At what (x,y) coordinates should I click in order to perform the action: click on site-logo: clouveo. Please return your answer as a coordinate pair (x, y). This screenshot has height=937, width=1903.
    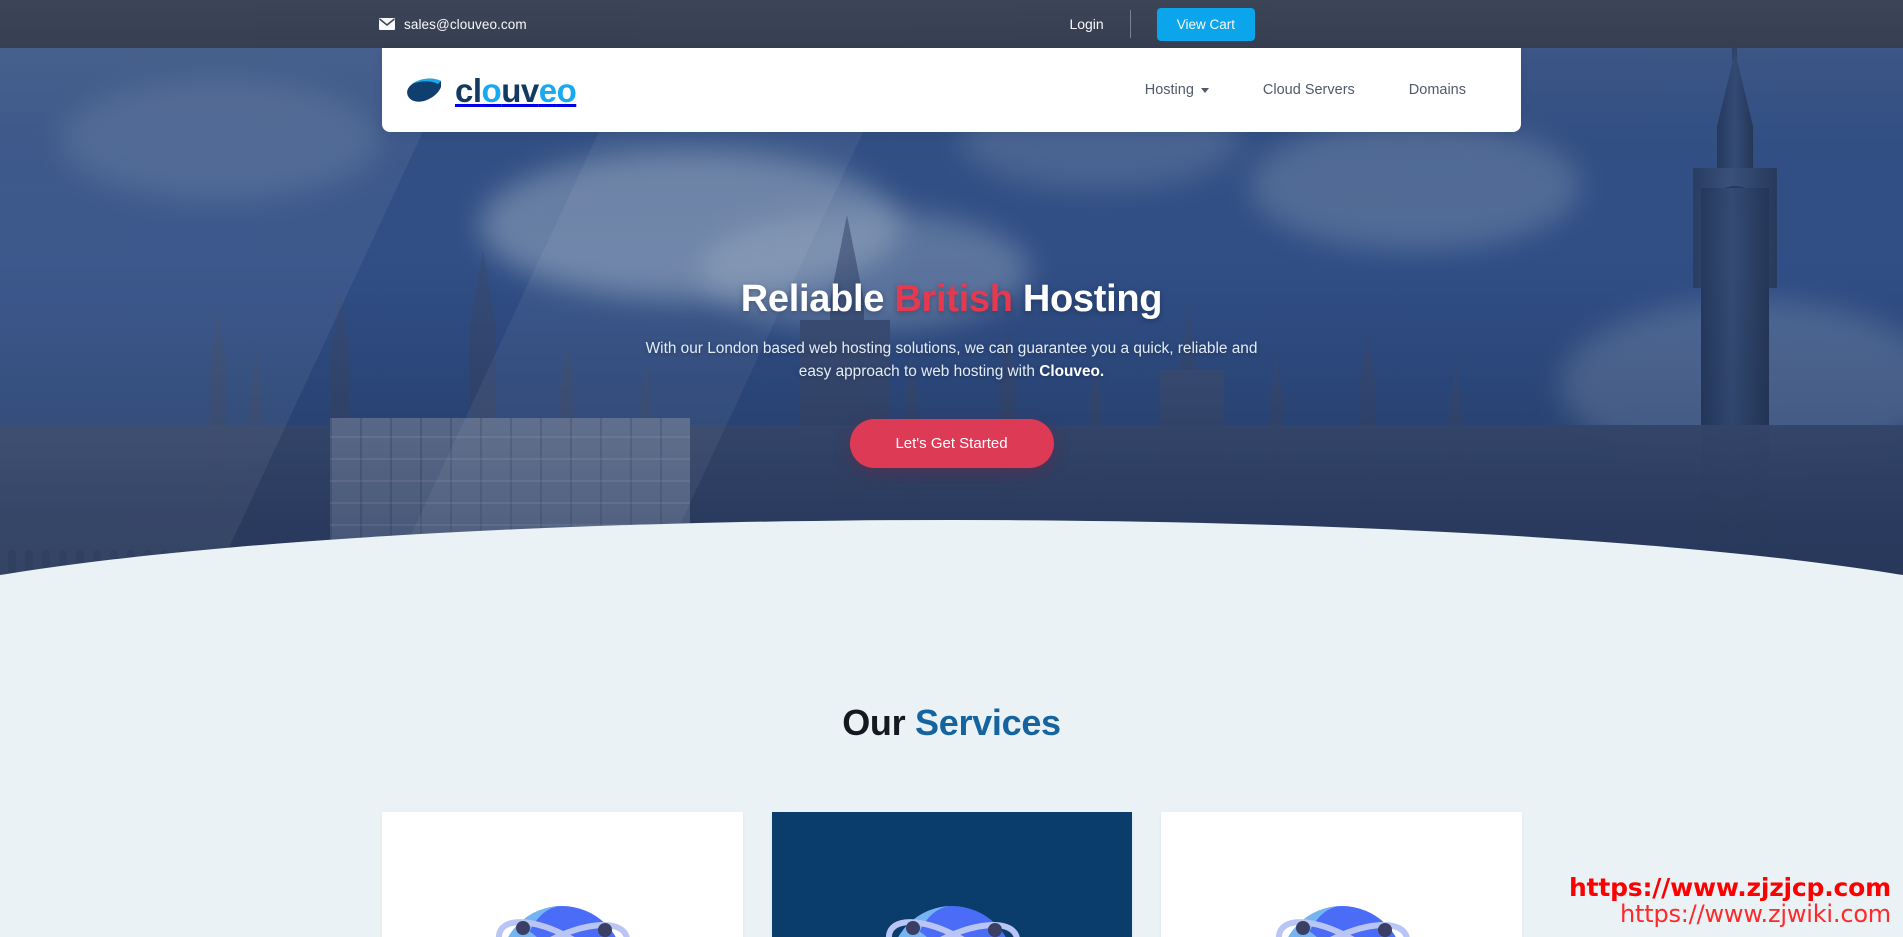
    Looking at the image, I should click on (491, 90).